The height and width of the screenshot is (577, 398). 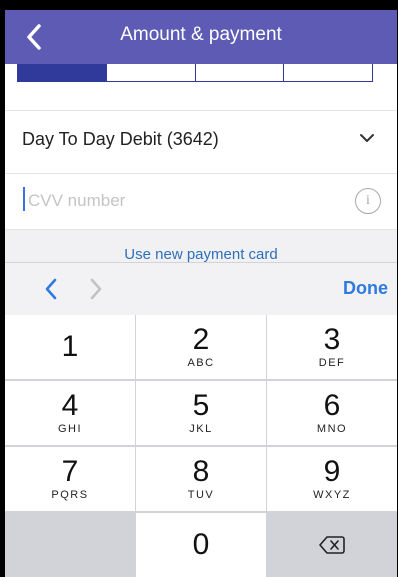 What do you see at coordinates (201, 339) in the screenshot?
I see `key-digit: 2` at bounding box center [201, 339].